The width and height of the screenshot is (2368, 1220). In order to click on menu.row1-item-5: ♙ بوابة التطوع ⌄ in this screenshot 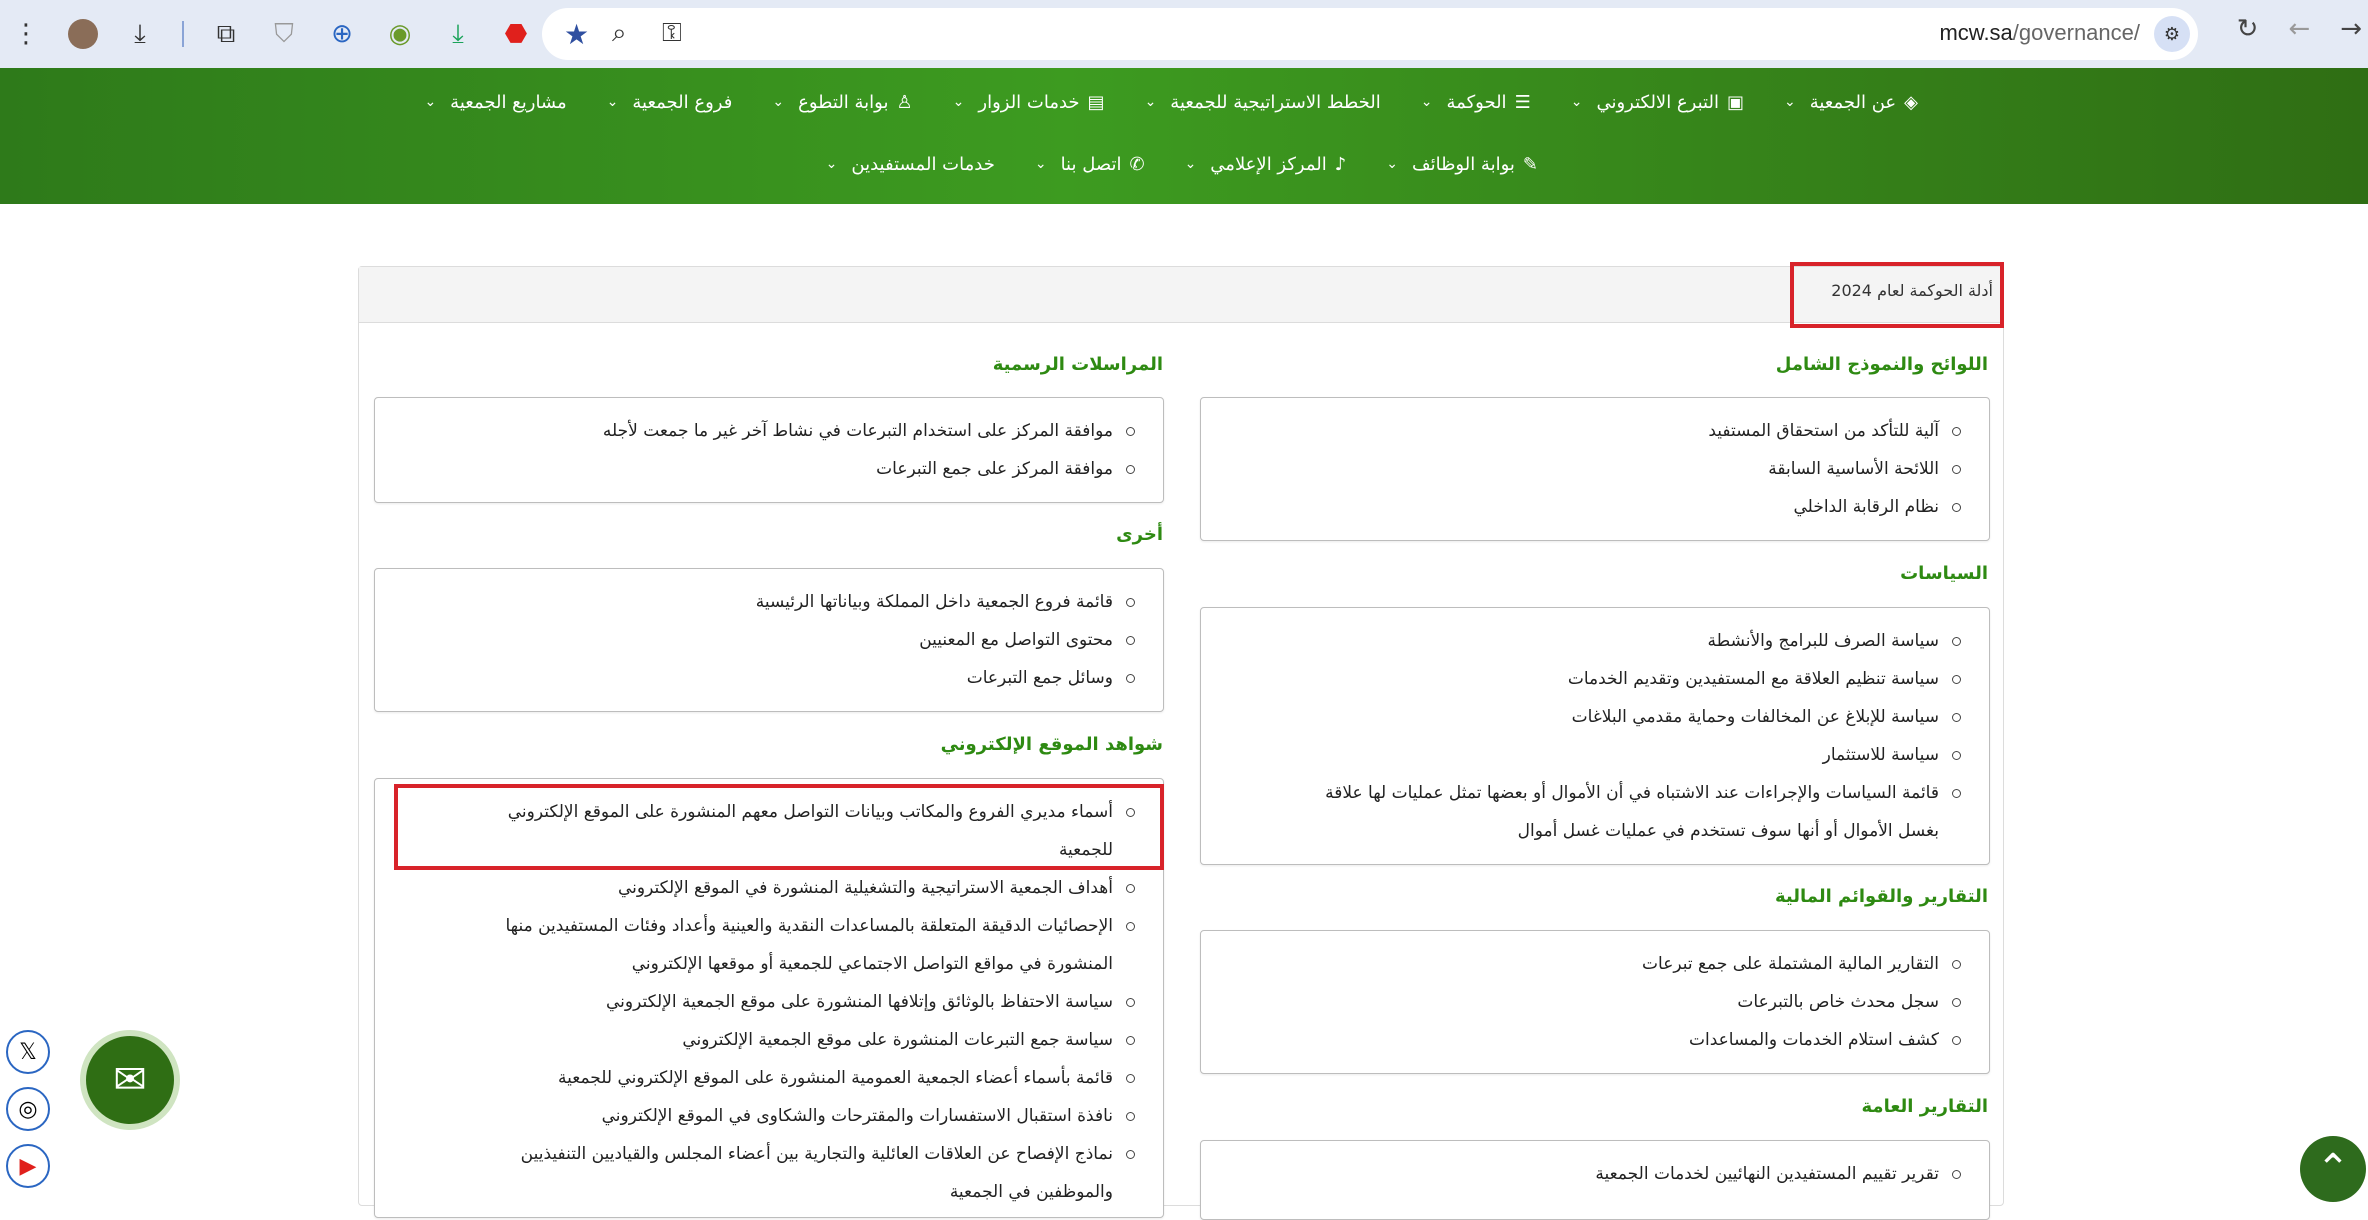, I will do `click(842, 102)`.